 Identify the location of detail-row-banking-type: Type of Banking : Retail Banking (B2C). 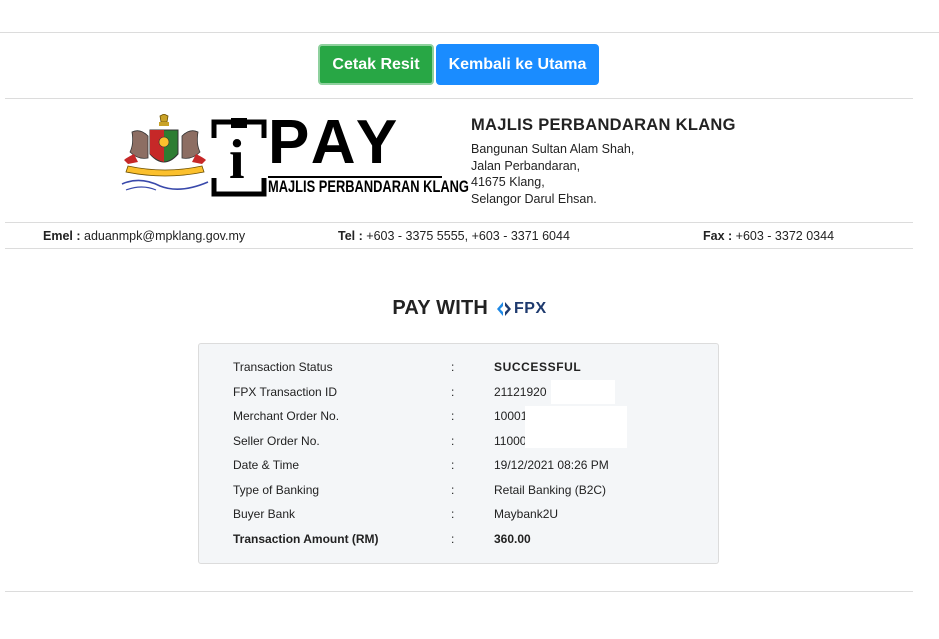
(458, 493).